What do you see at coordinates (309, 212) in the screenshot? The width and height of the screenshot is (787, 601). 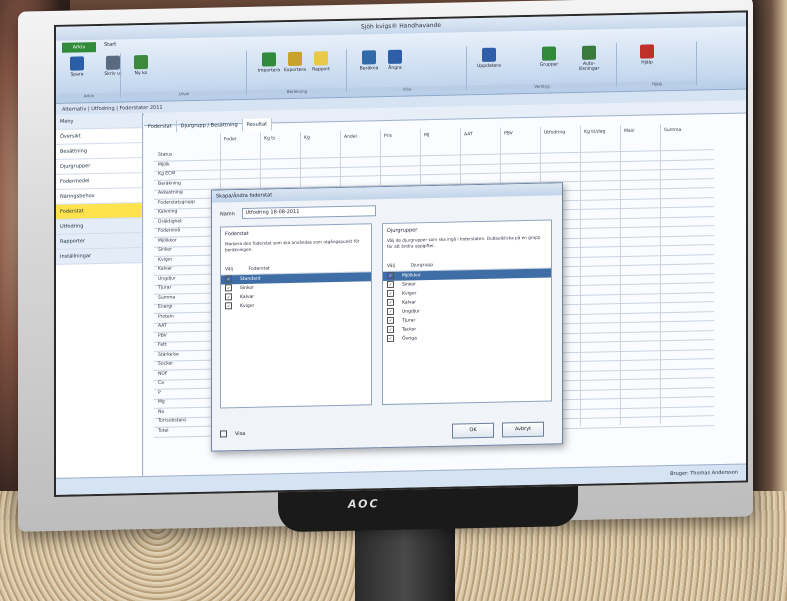 I see `name-input: Utfodring 18-08-2011` at bounding box center [309, 212].